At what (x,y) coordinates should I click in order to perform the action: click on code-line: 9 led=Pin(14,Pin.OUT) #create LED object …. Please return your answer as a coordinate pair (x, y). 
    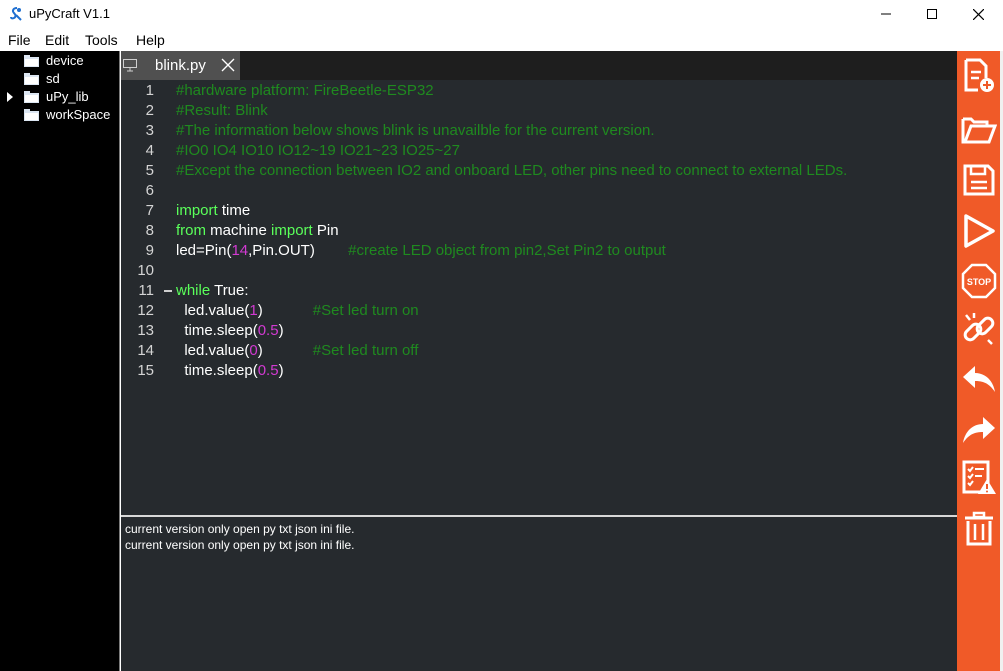
    Looking at the image, I should click on (539, 251).